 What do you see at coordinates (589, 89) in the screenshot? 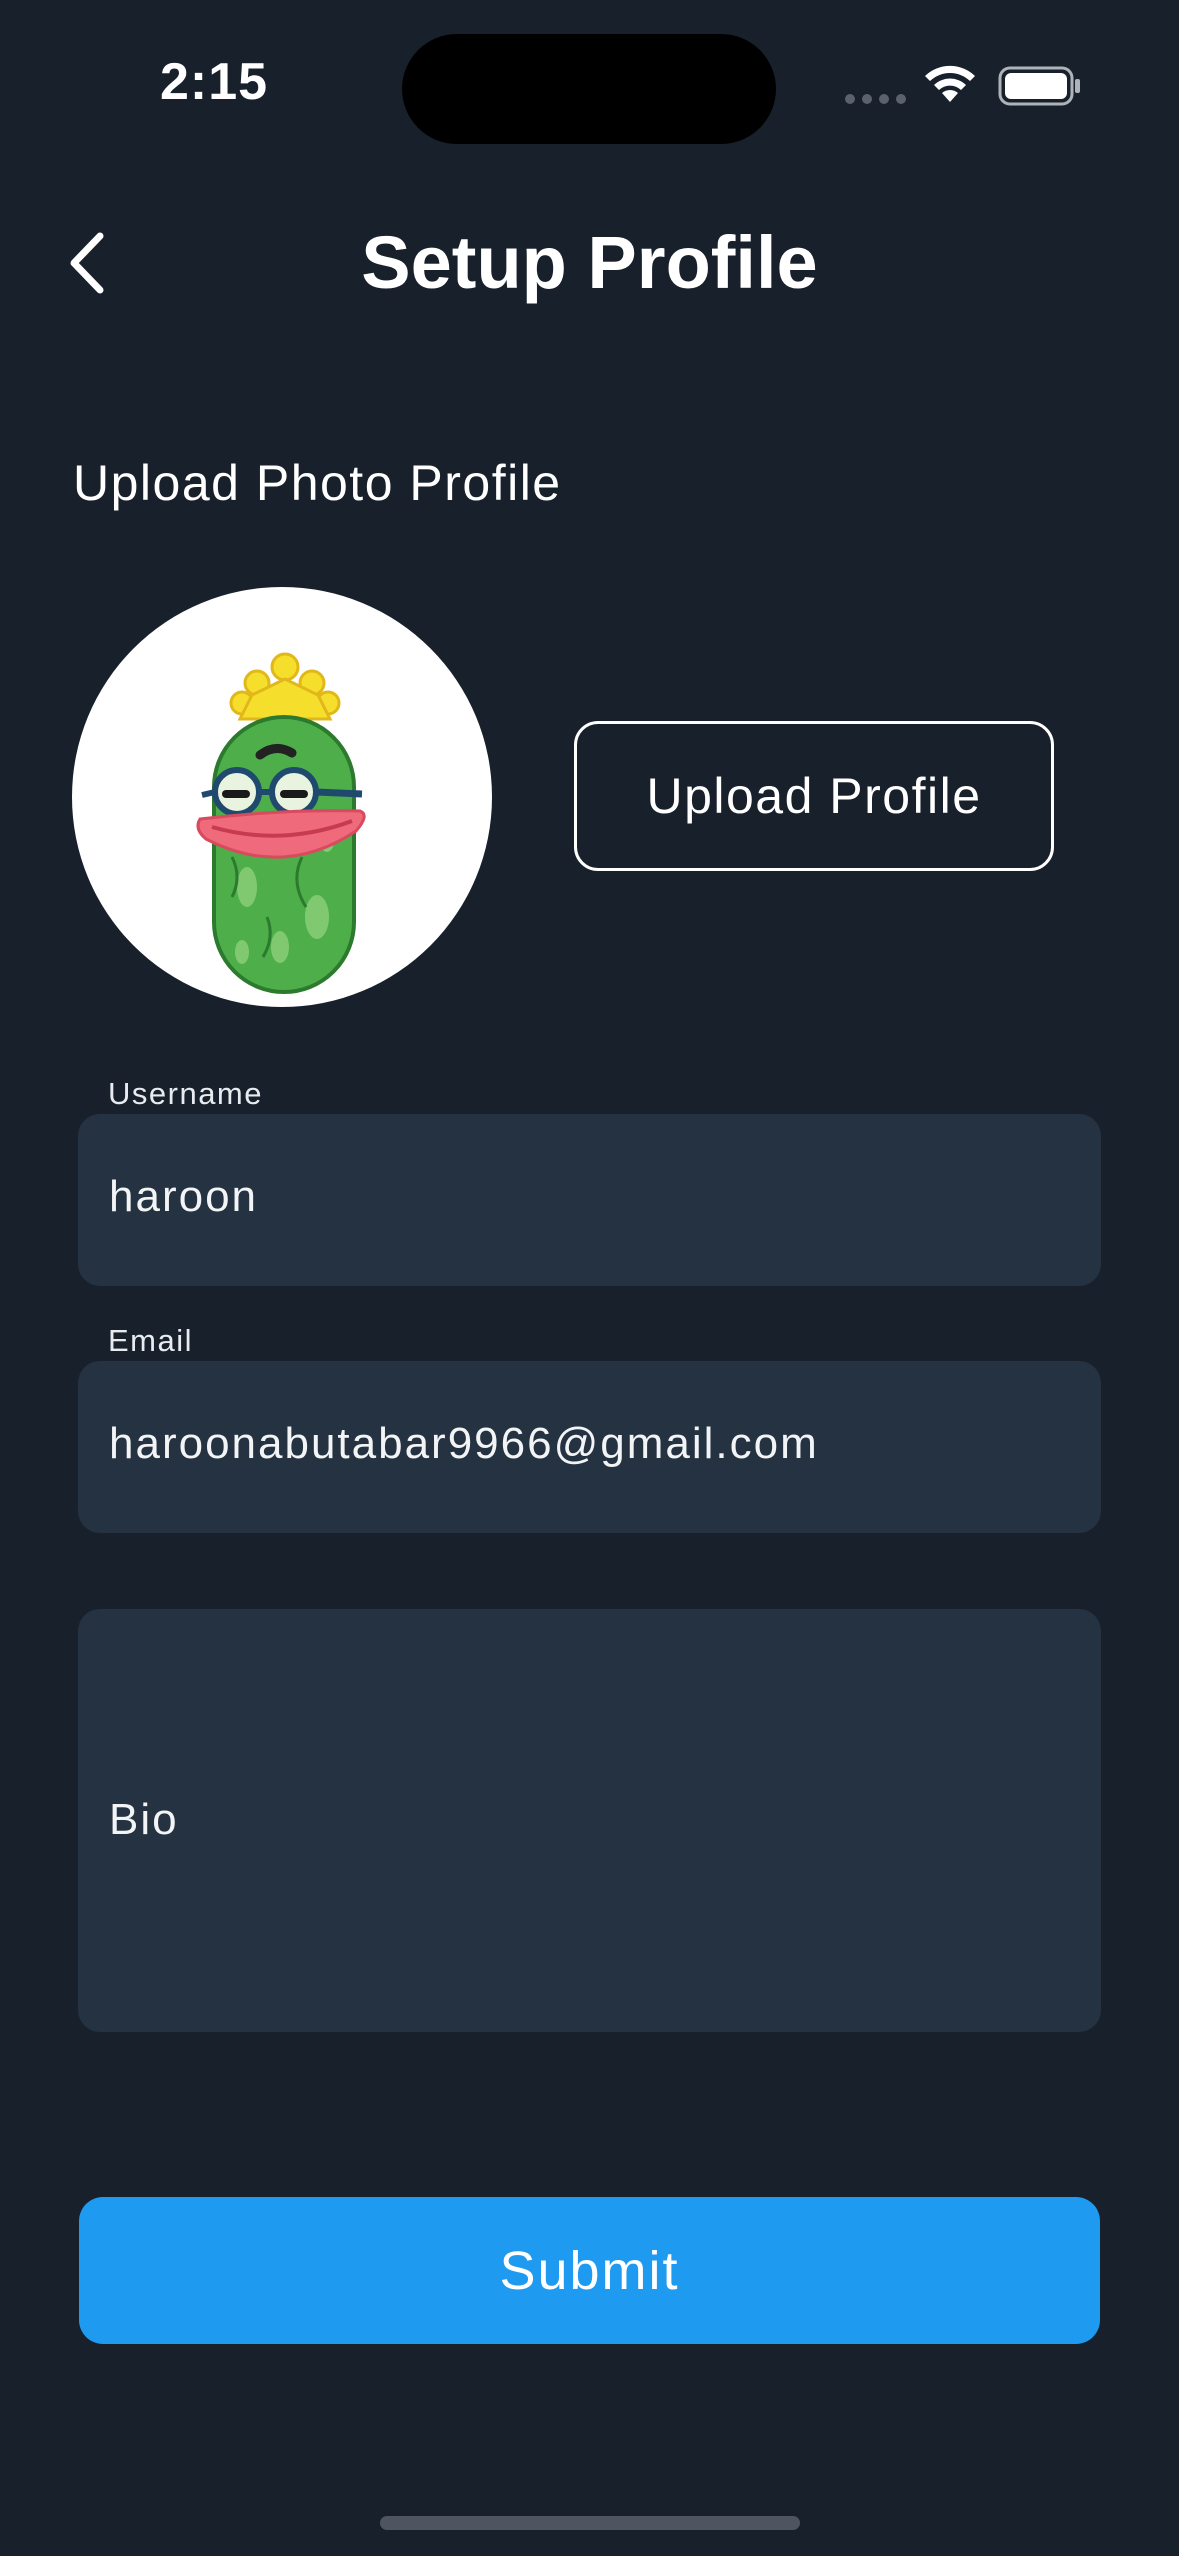
I see `dynamic-island` at bounding box center [589, 89].